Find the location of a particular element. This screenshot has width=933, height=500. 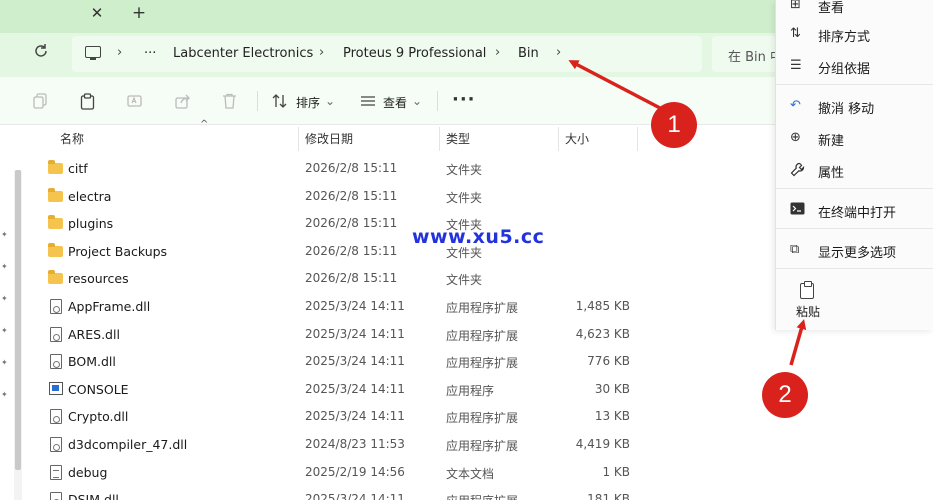

file-name: plugins is located at coordinates (91, 224).